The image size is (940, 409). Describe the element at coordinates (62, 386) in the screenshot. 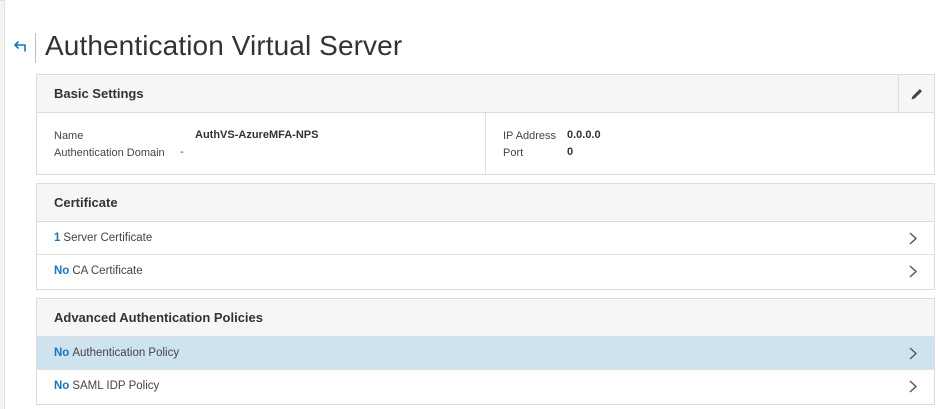

I see `saml-idp-policy-count: No` at that location.